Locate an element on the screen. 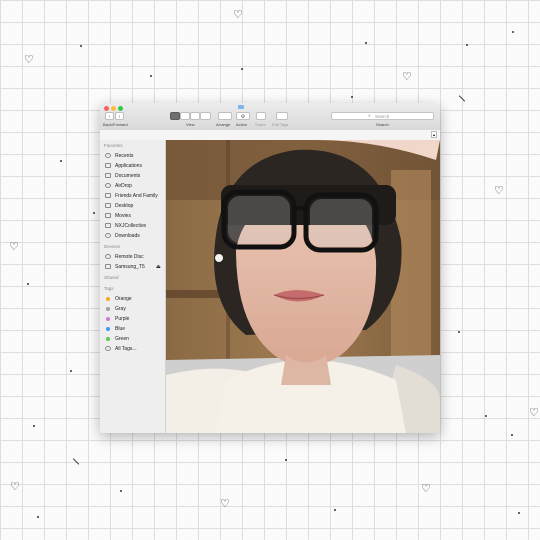  airdrop-icon is located at coordinates (108, 185).